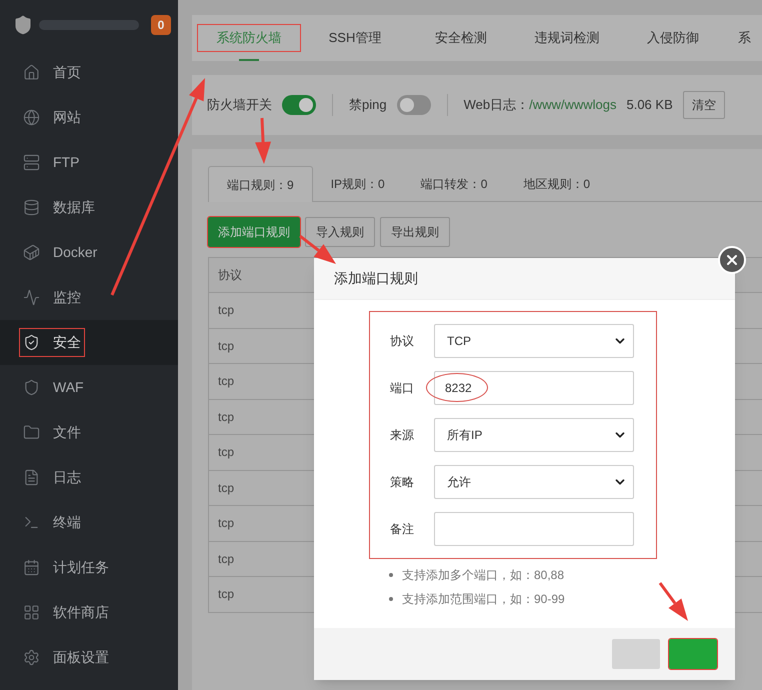 This screenshot has height=690, width=762. I want to click on sidebar-label: 终端, so click(67, 522).